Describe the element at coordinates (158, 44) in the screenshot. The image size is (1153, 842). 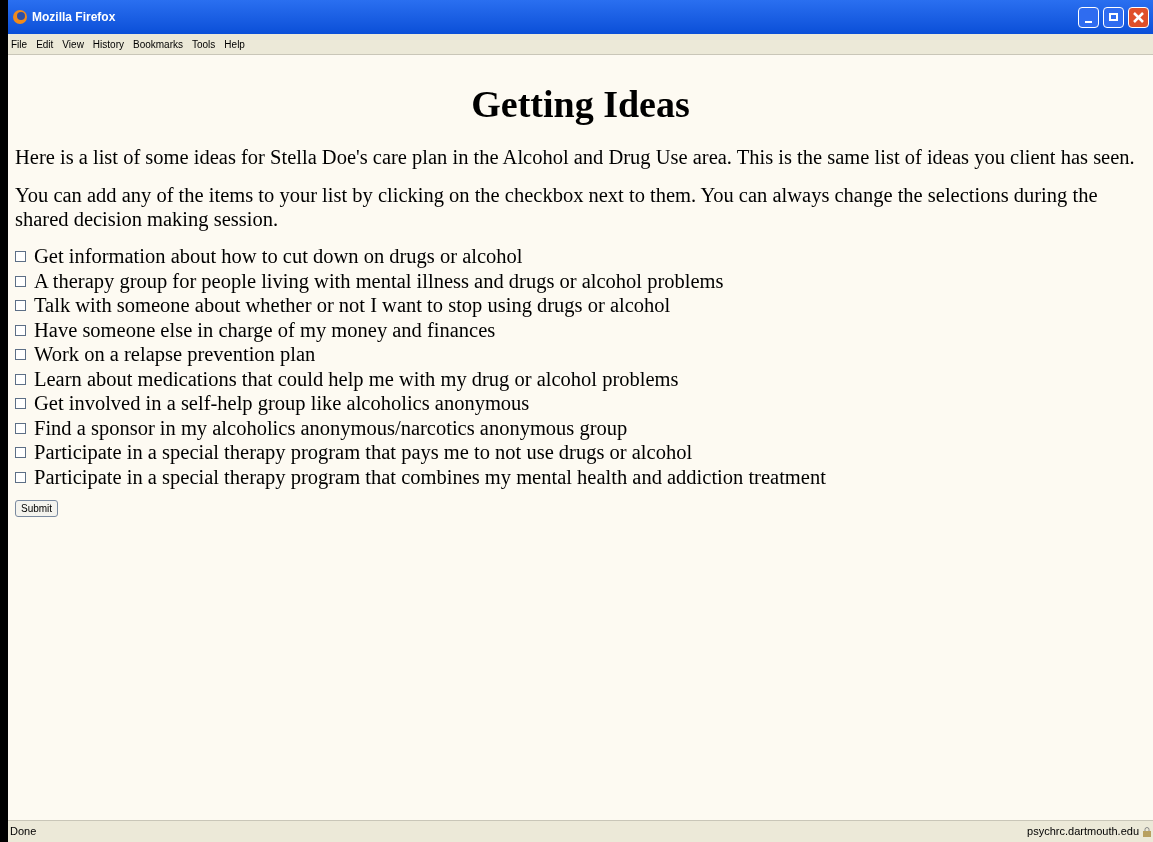
I see `menu-item: Bookmarks` at that location.